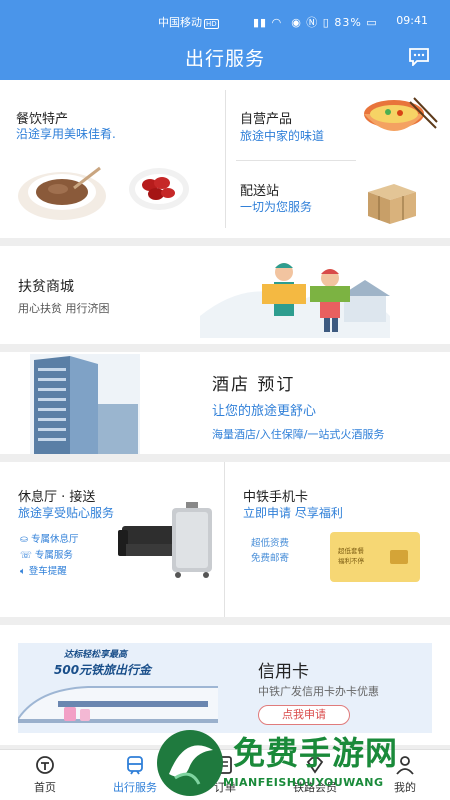 The image size is (450, 800). I want to click on page-title: 出行服务, so click(224, 59).